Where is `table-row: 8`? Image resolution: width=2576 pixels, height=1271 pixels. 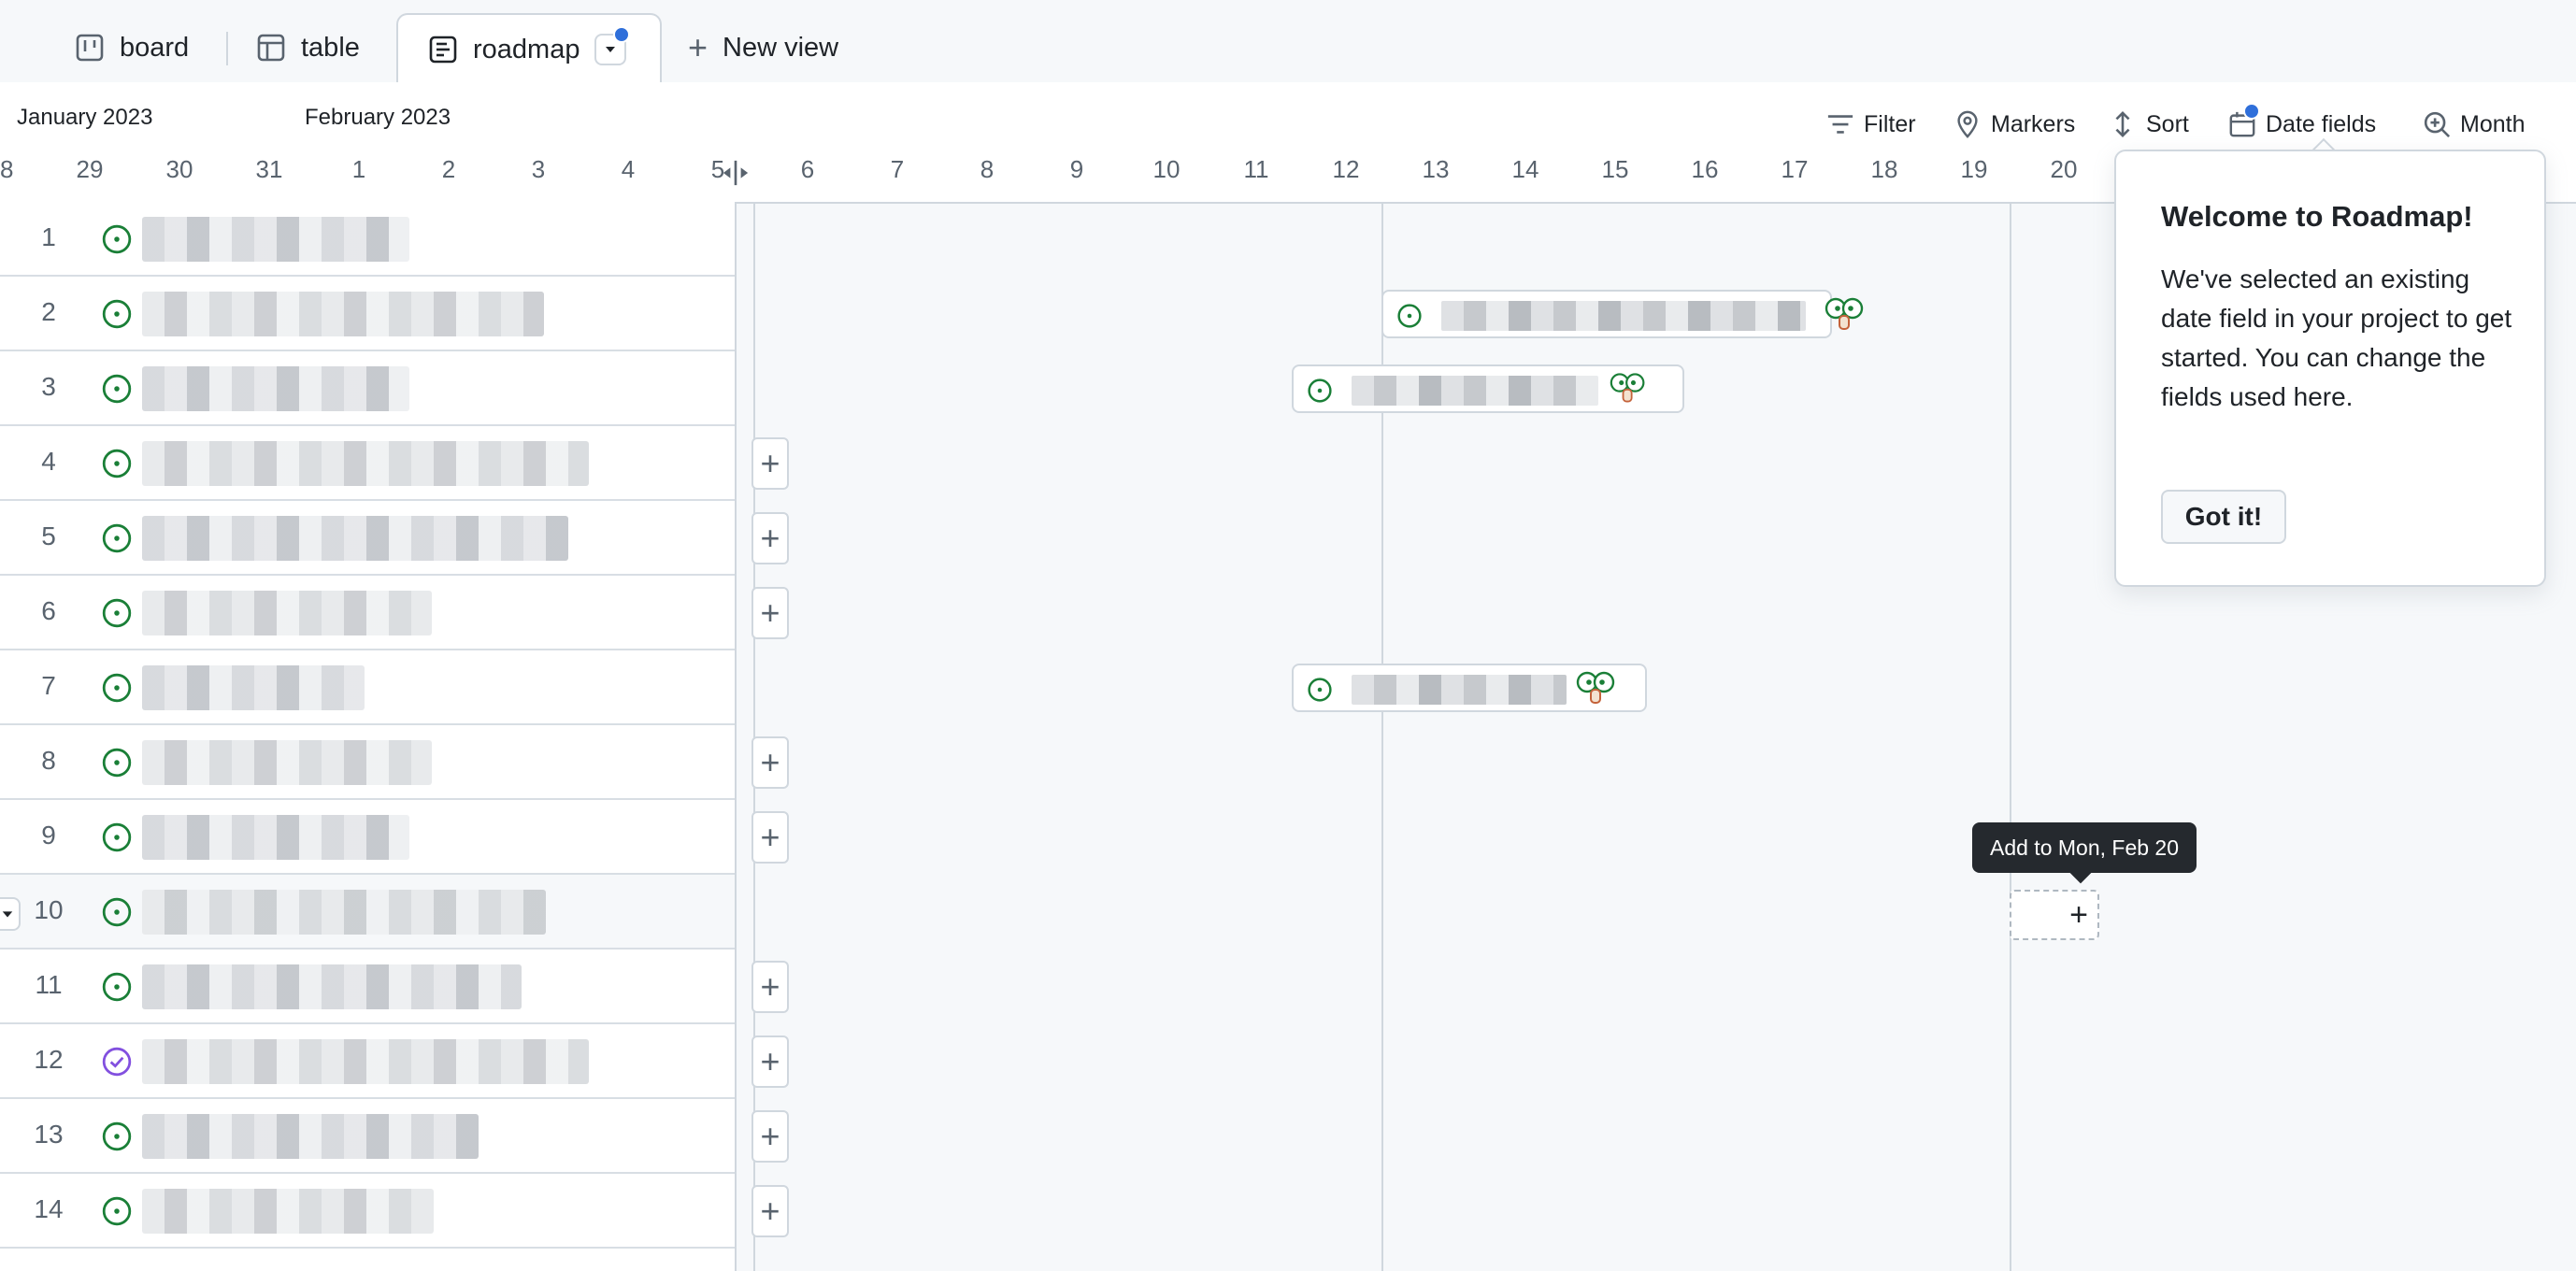
table-row: 8 is located at coordinates (367, 762).